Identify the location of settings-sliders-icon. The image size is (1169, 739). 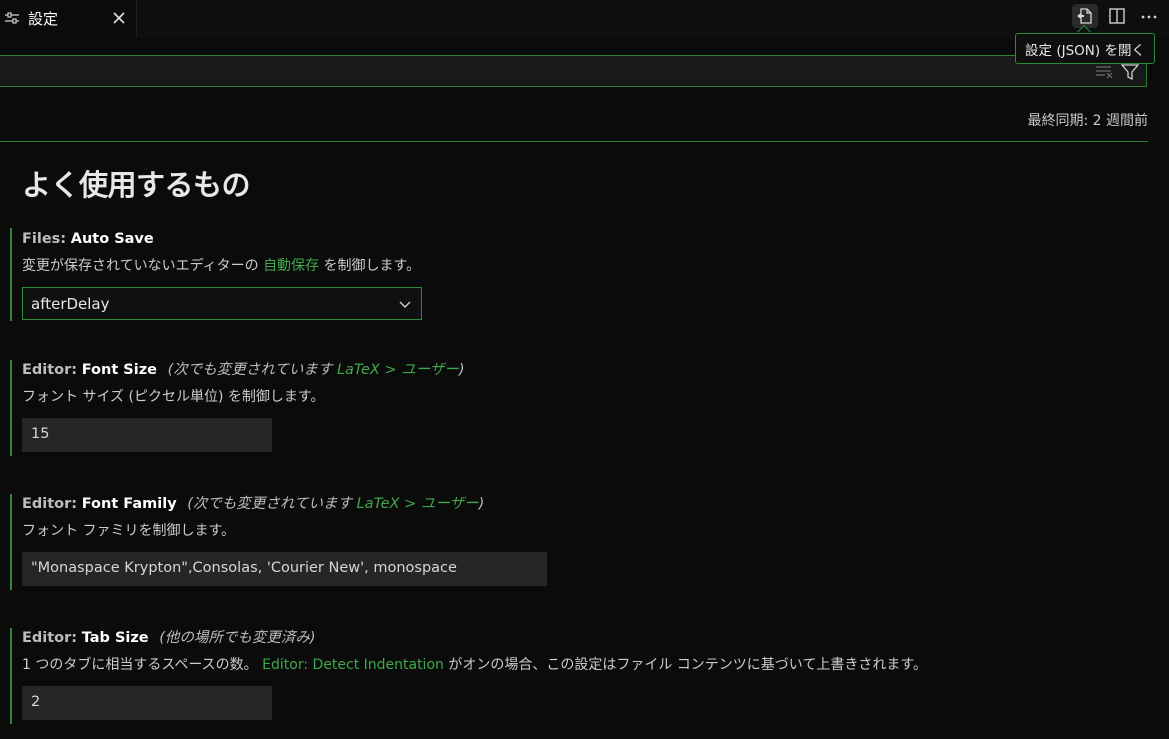
(12, 18).